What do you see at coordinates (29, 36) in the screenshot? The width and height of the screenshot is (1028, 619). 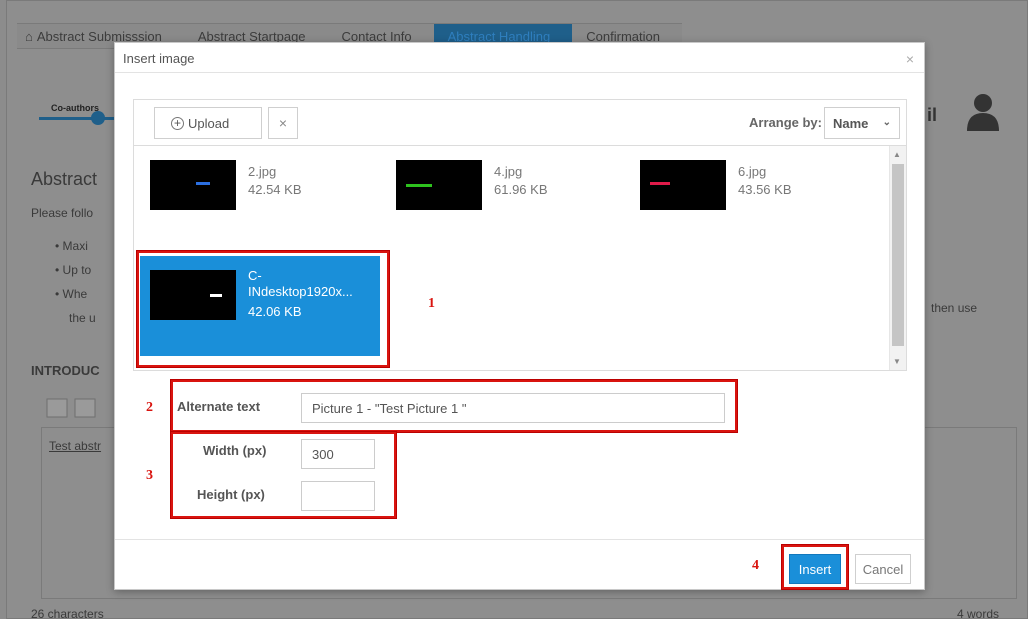 I see `home-icon: ⌂` at bounding box center [29, 36].